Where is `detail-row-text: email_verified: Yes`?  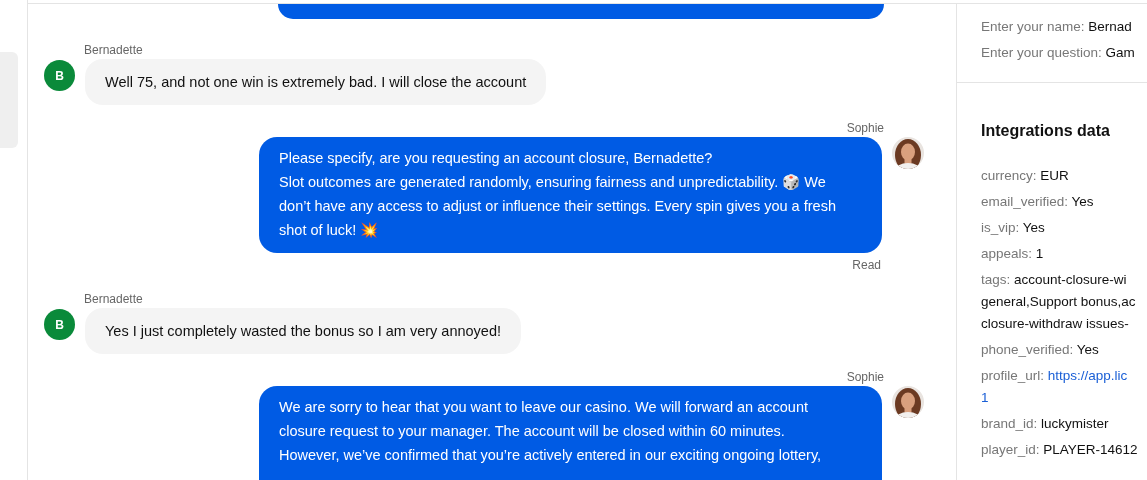 detail-row-text: email_verified: Yes is located at coordinates (1038, 202).